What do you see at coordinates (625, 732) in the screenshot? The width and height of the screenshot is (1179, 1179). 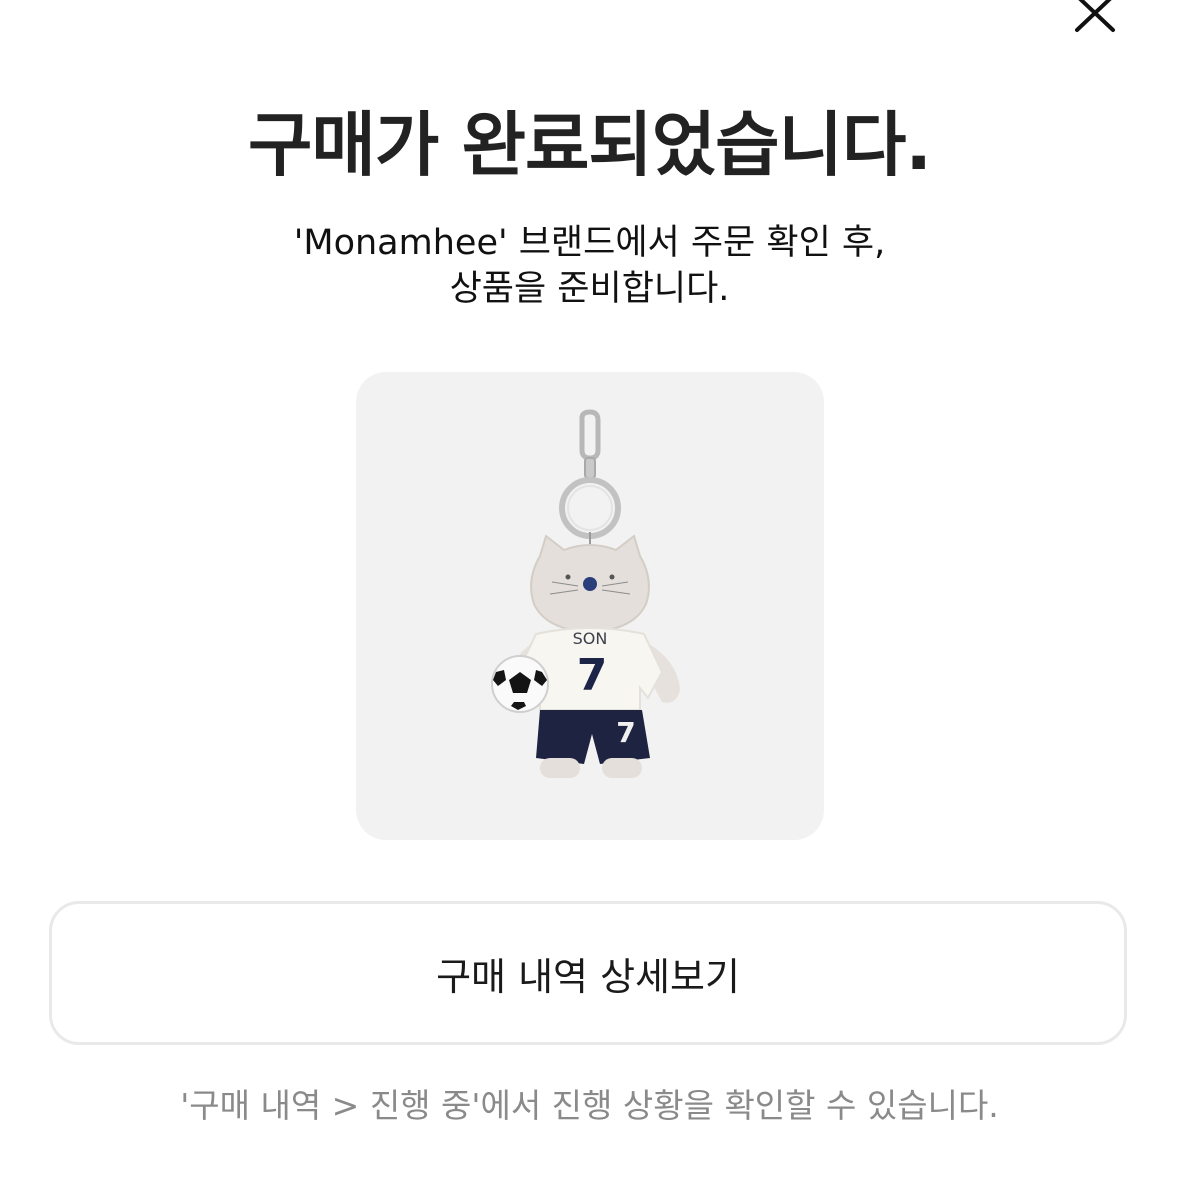 I see `shorts-number-text: 7` at bounding box center [625, 732].